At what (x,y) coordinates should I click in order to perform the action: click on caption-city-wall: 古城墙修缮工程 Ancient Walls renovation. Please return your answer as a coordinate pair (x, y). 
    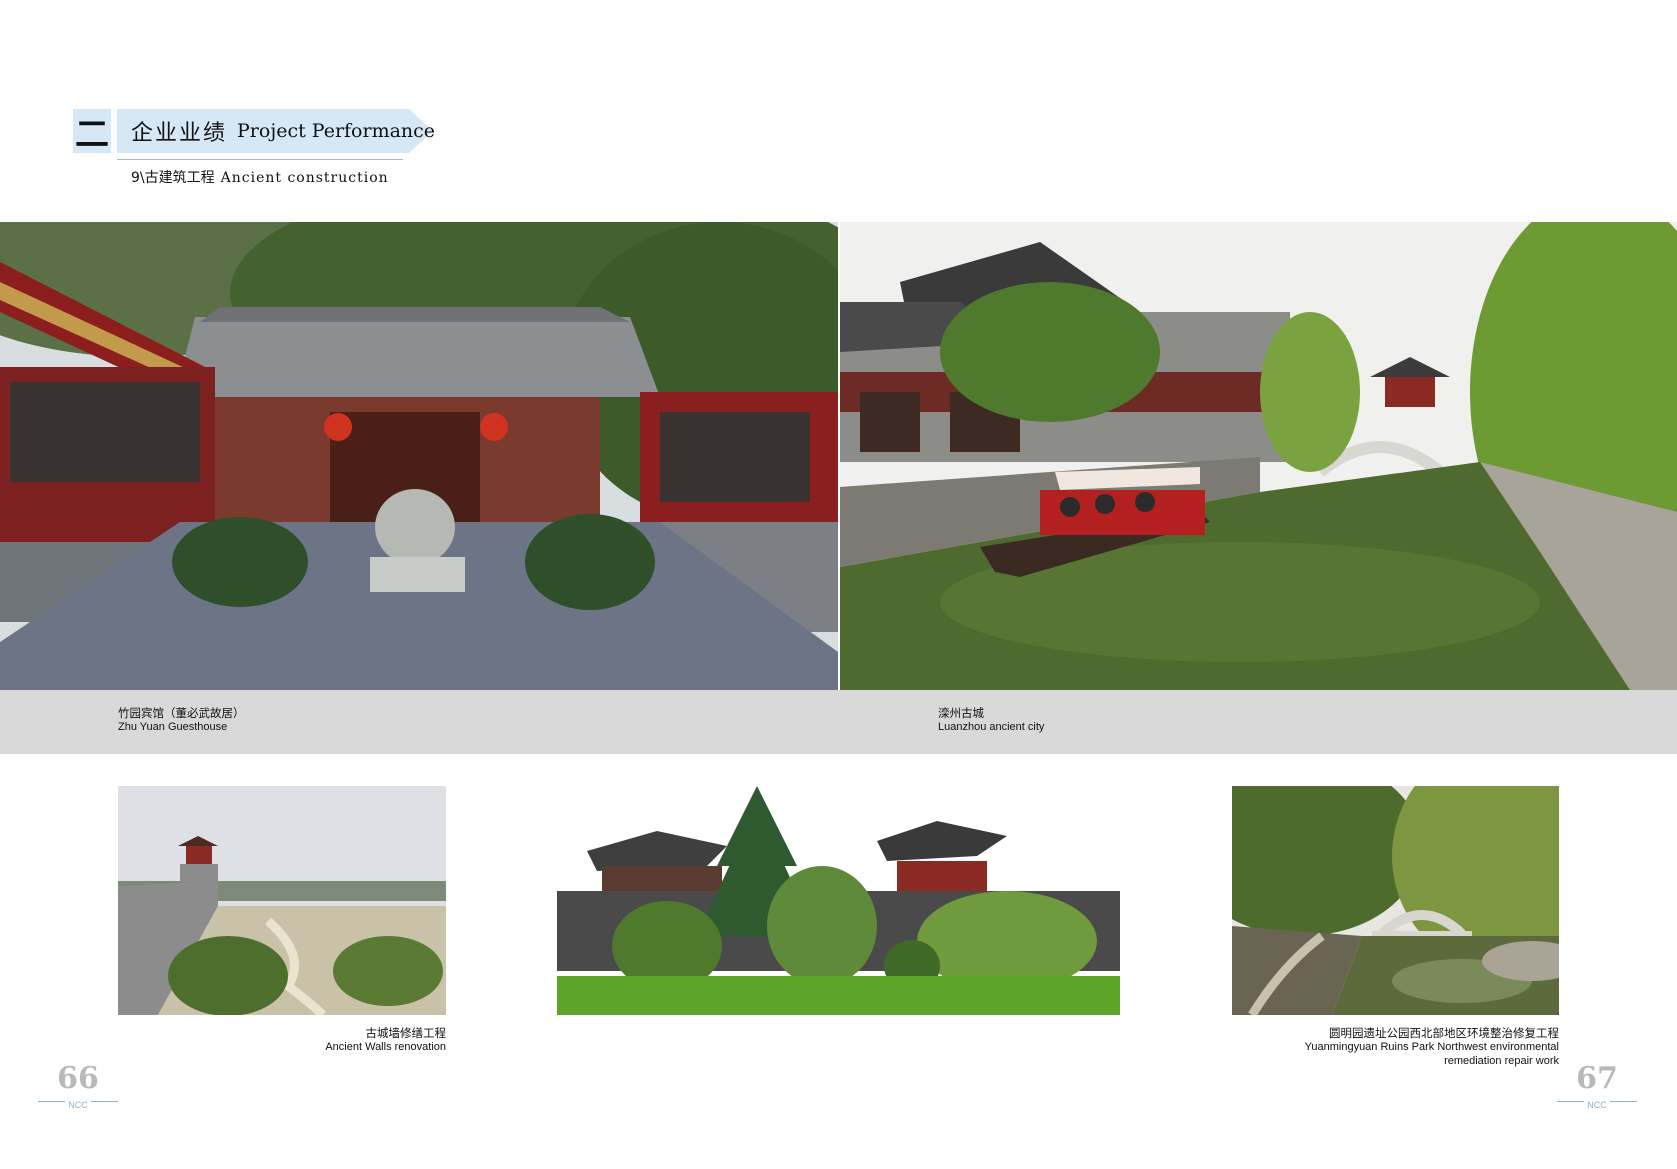
    Looking at the image, I should click on (282, 1040).